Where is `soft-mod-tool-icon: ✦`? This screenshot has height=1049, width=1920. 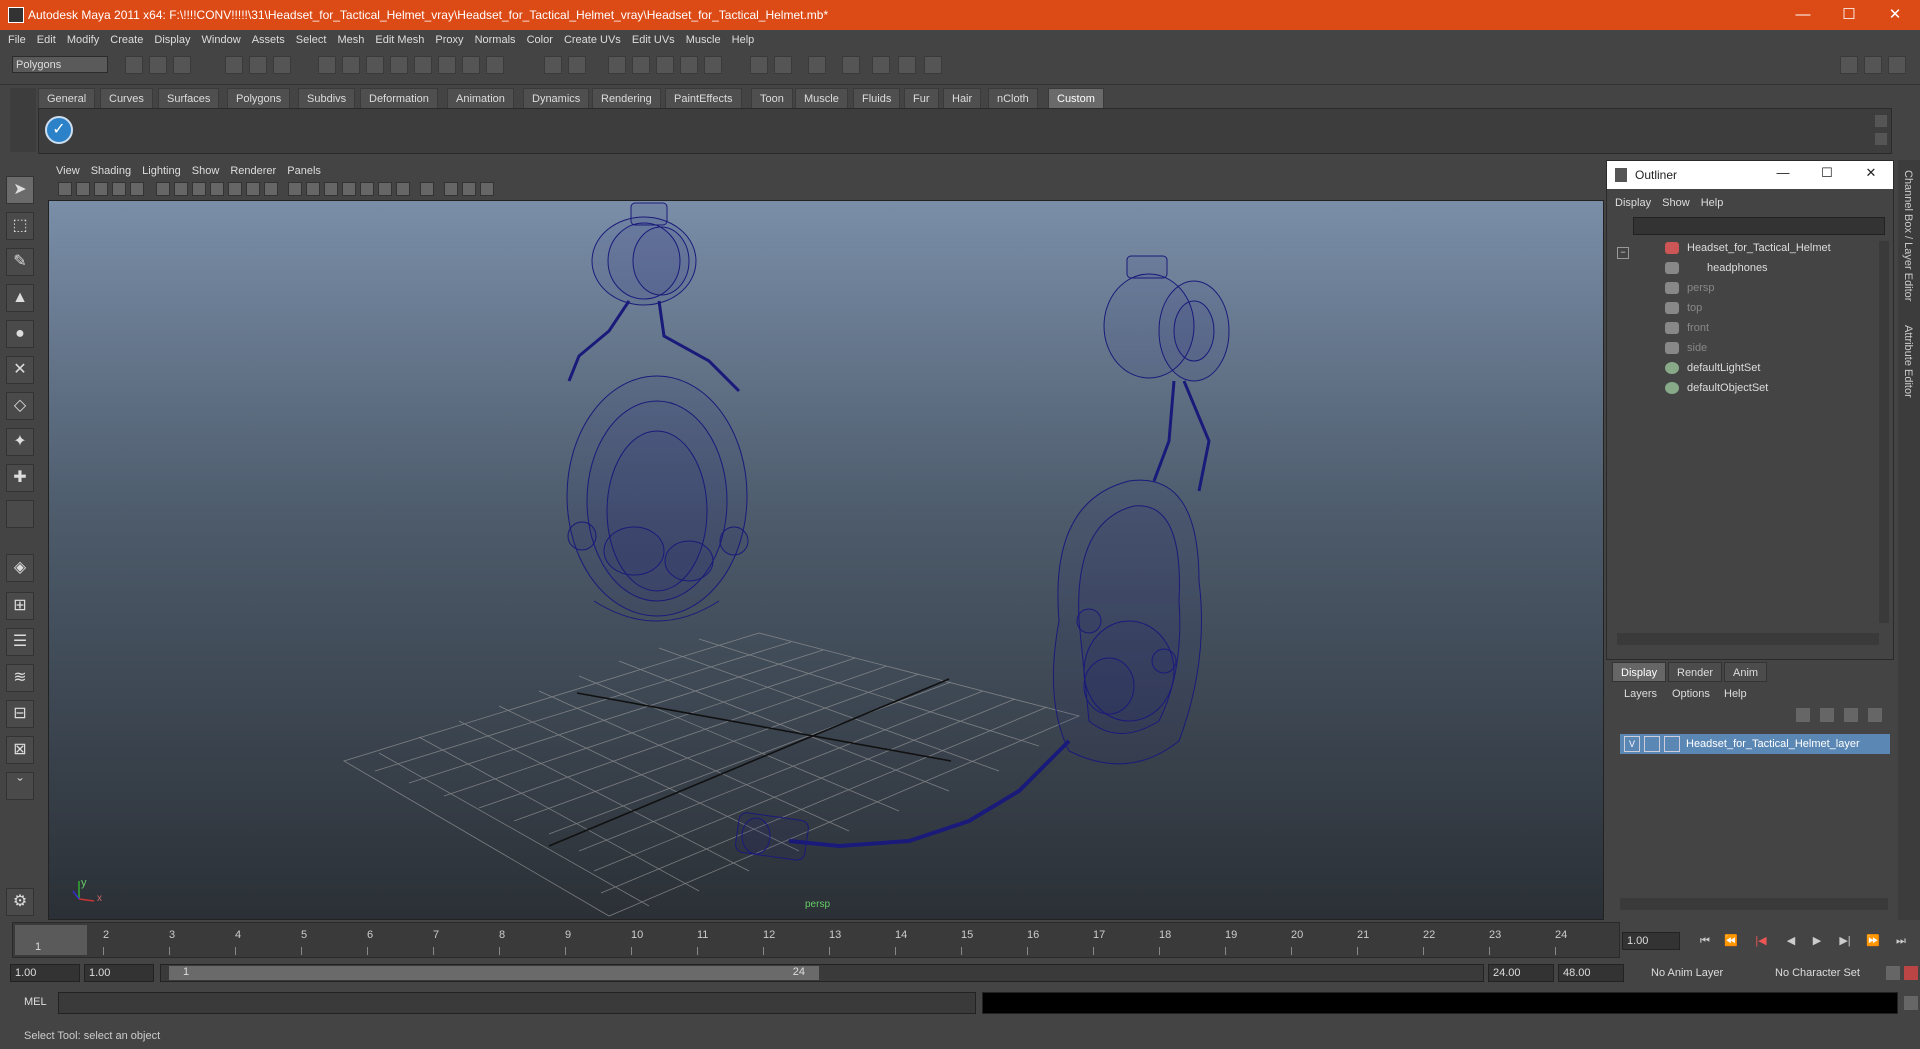 soft-mod-tool-icon: ✦ is located at coordinates (20, 442).